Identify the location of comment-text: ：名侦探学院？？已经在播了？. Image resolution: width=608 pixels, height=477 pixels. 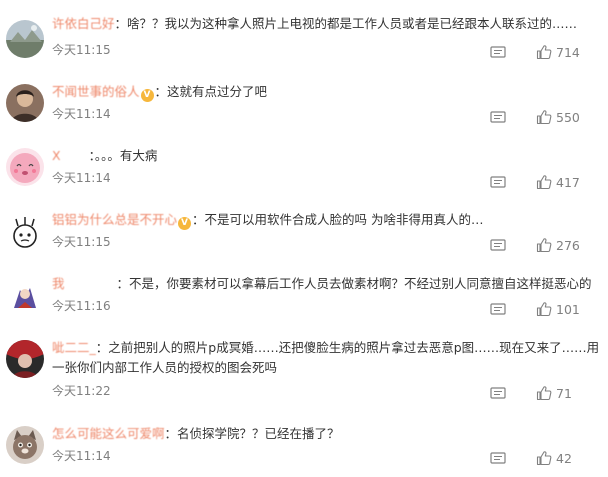
(252, 433).